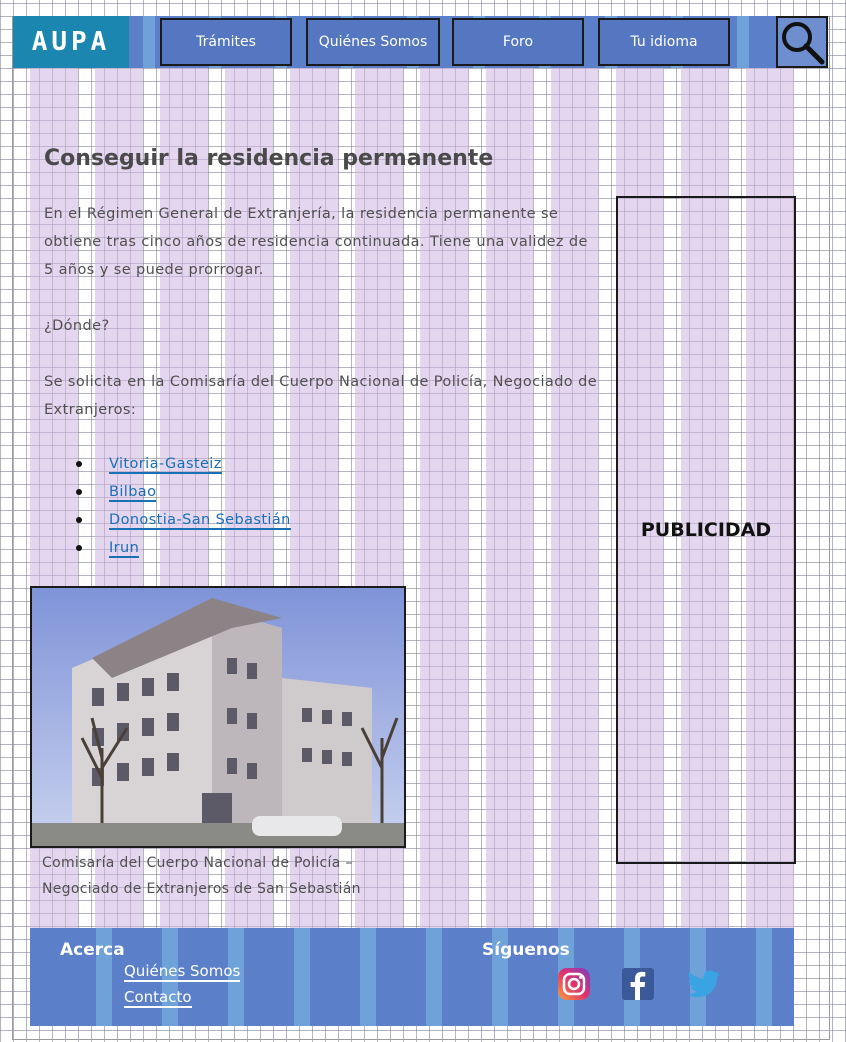 This screenshot has height=1042, width=846. What do you see at coordinates (373, 42) in the screenshot?
I see `nav-item-quienes-somos: Quiénes Somos` at bounding box center [373, 42].